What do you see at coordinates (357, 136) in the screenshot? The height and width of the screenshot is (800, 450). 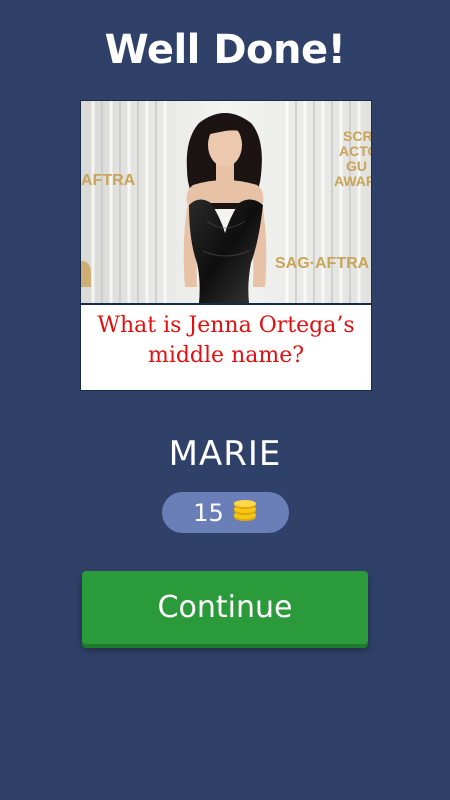 I see `photo-logo-line-1: SCR` at bounding box center [357, 136].